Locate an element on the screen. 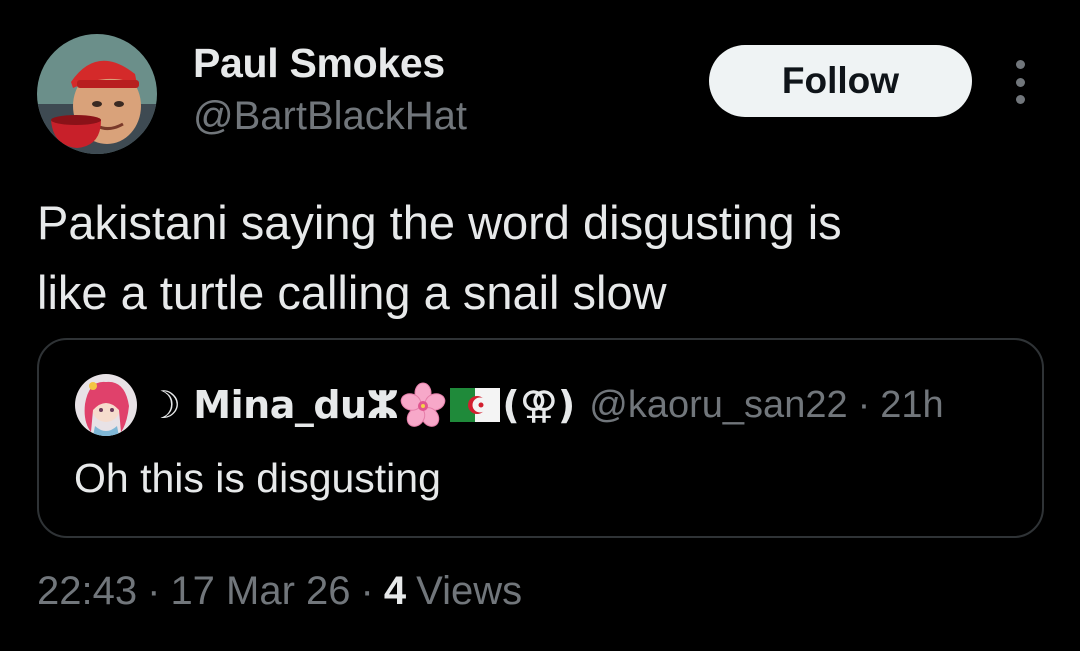 This screenshot has height=651, width=1080. quote-author-handle: @kaoru_san22 is located at coordinates (718, 405).